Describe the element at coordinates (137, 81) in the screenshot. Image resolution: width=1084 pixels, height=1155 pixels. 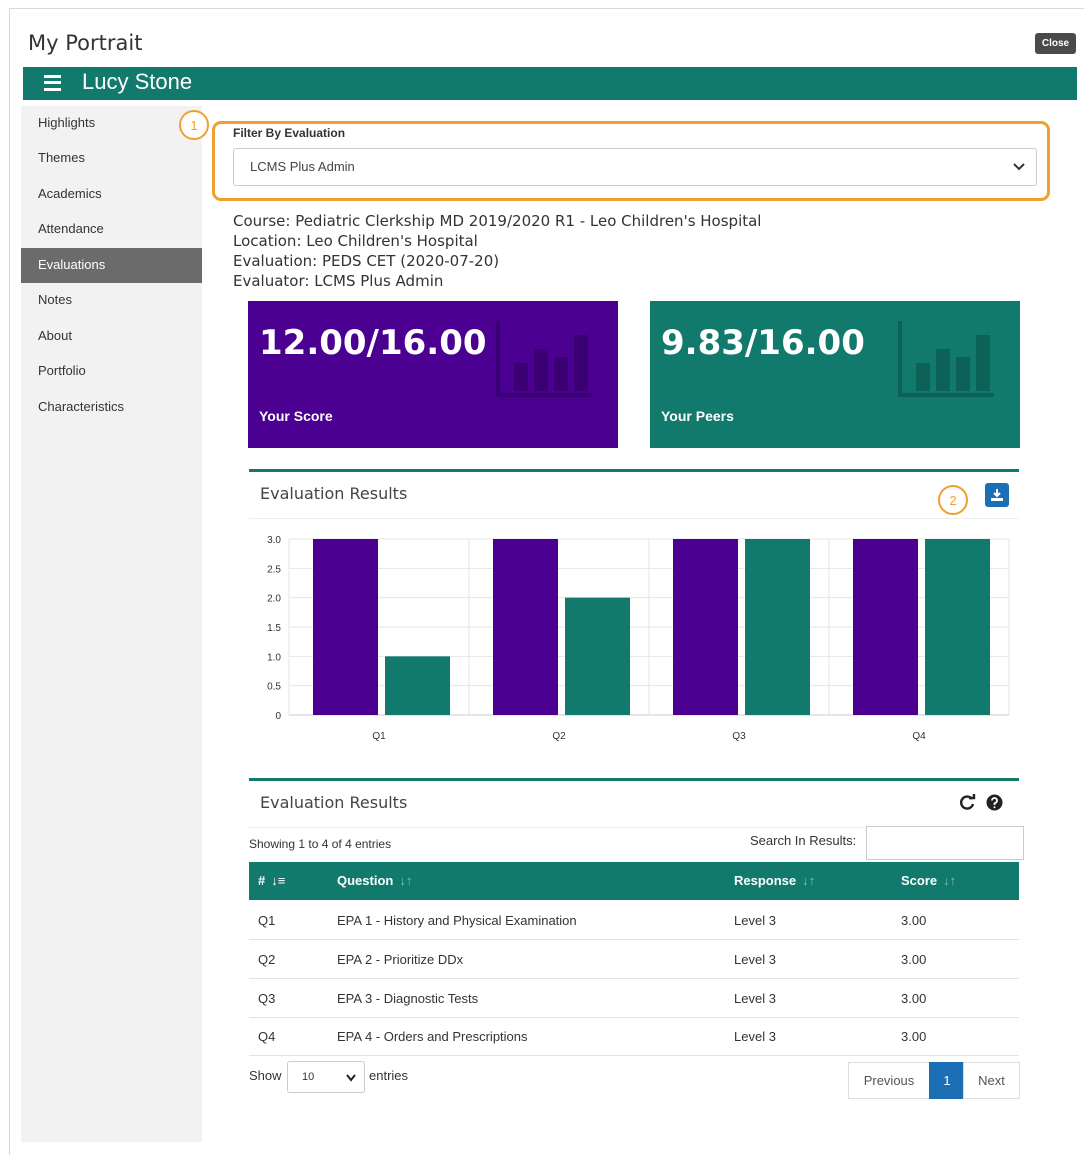
I see `student-name: Lucy Stone` at that location.